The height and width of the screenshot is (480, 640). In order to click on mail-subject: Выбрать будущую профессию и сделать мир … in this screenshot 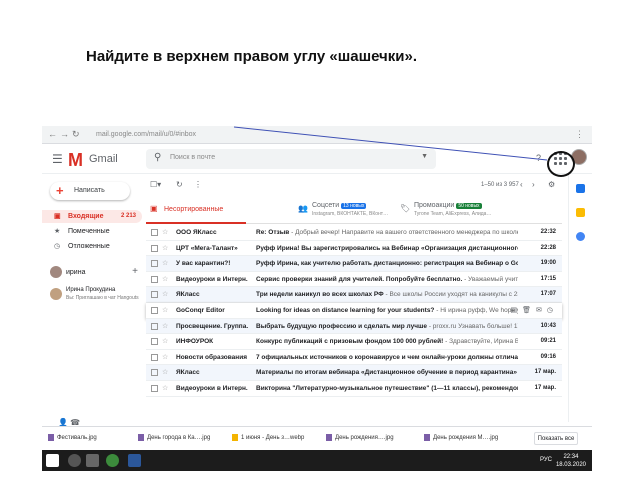, I will do `click(387, 326)`.